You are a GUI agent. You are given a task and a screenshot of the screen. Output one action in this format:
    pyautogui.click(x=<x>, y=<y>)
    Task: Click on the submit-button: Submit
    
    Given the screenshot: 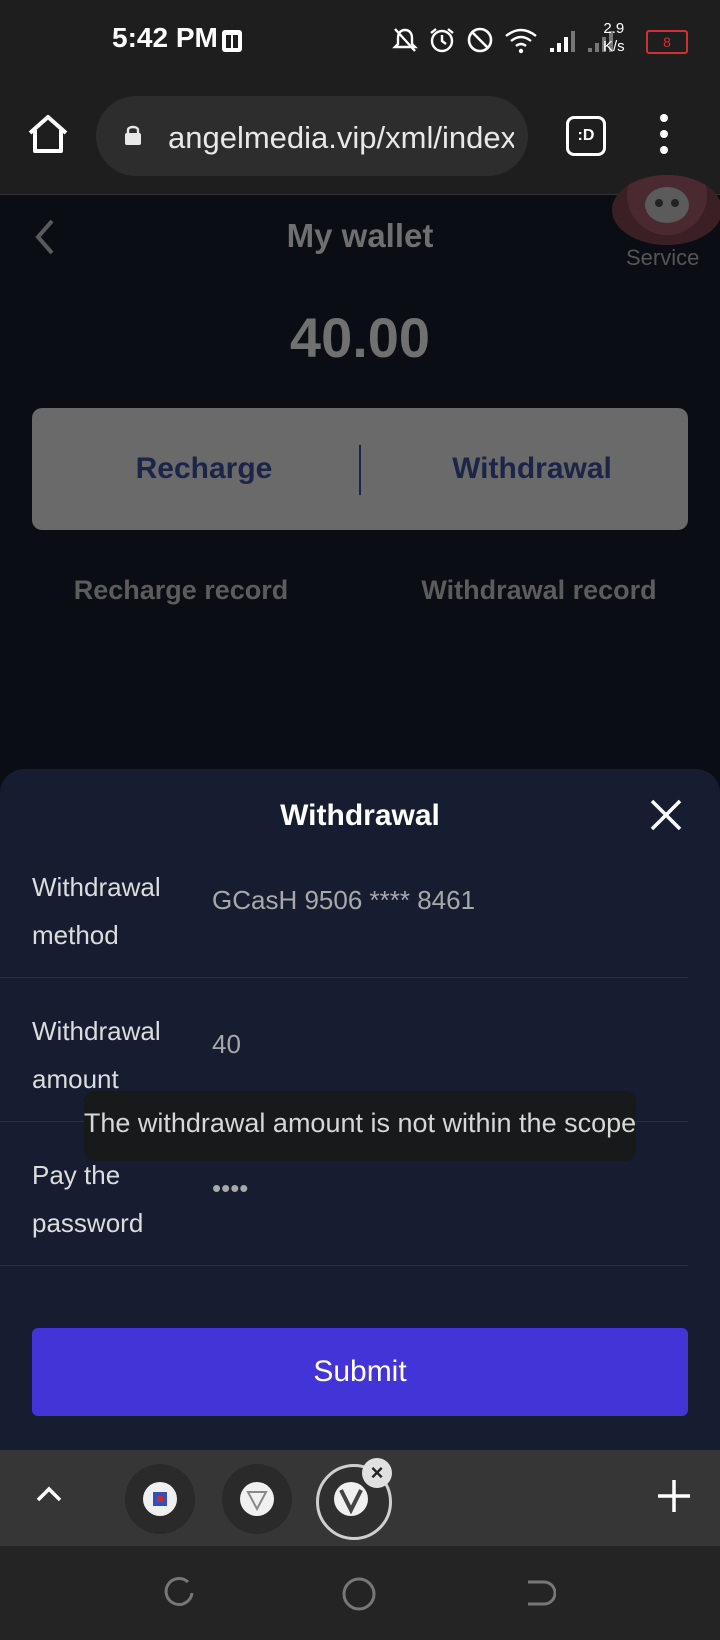 What is the action you would take?
    pyautogui.click(x=360, y=1372)
    